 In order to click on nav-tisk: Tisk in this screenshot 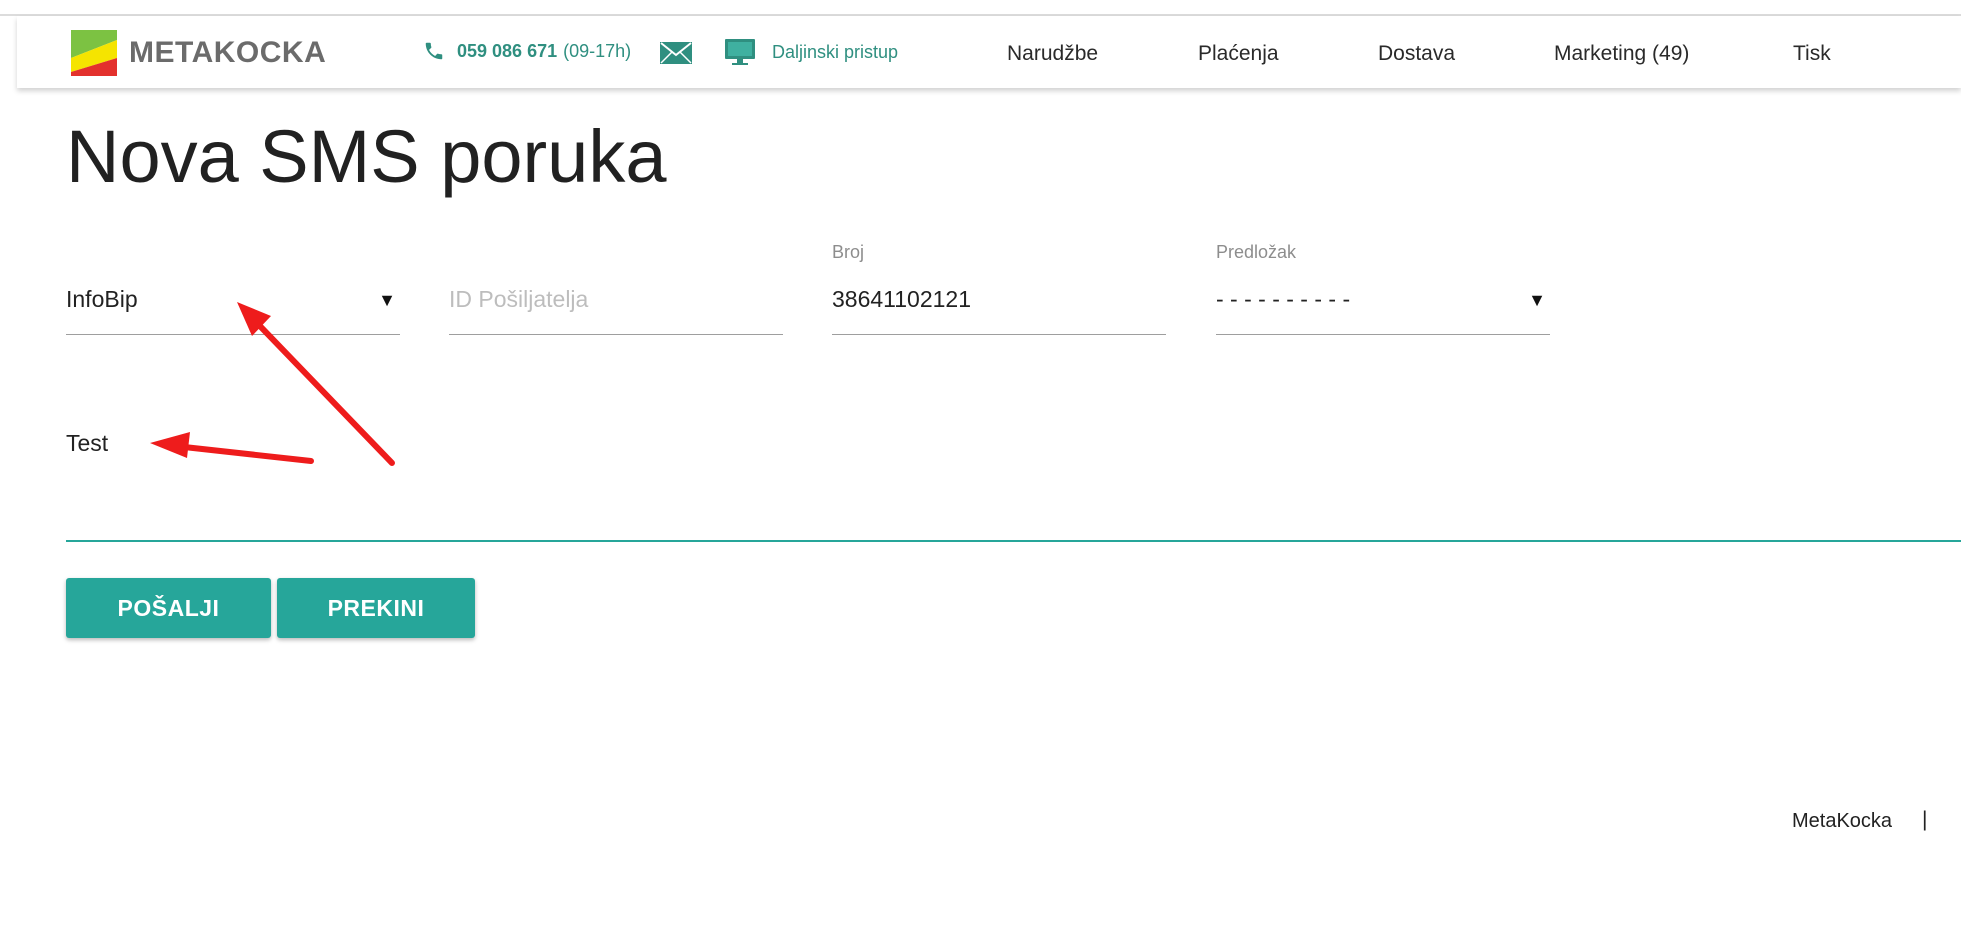, I will do `click(1812, 54)`.